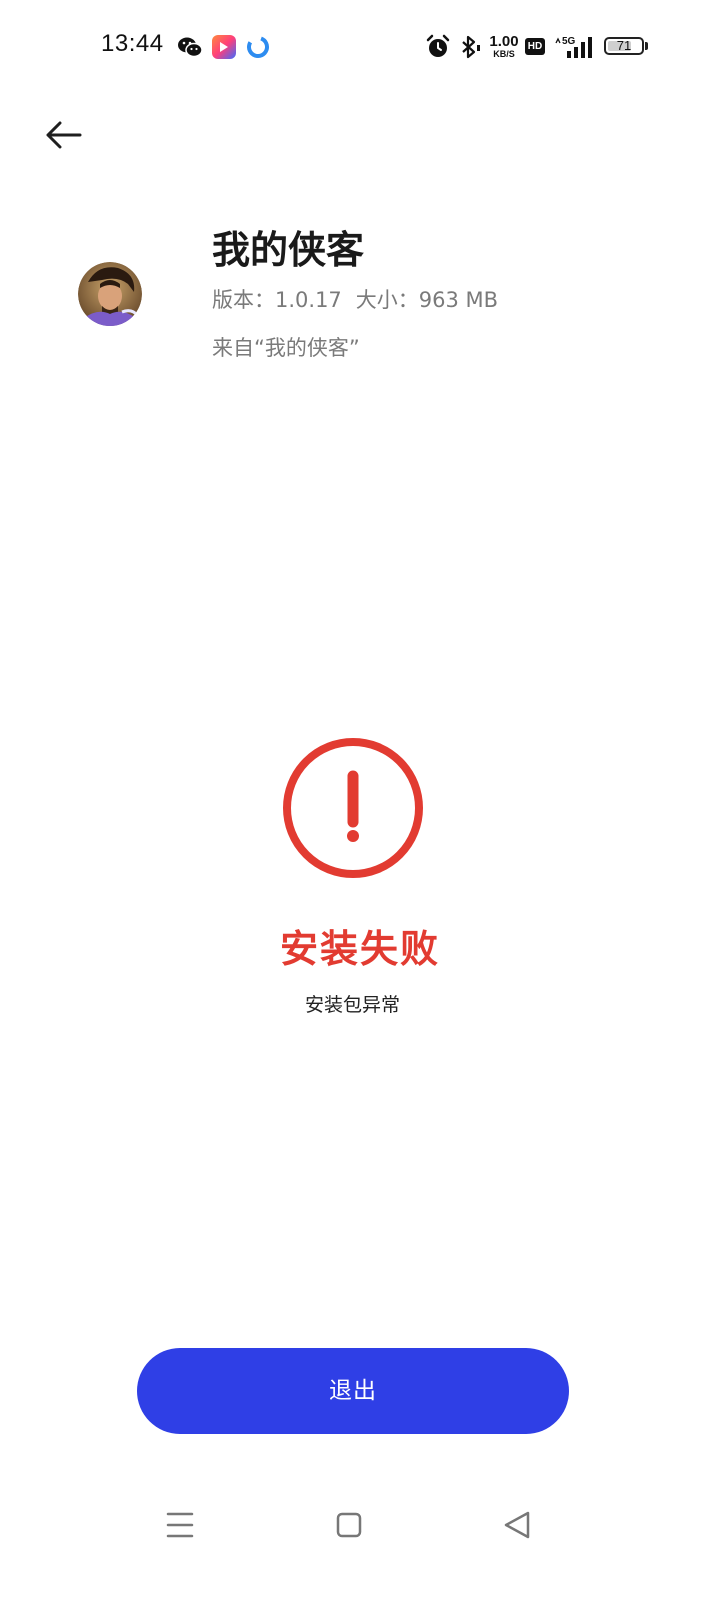  I want to click on signal-5g-icon: 5G, so click(573, 47).